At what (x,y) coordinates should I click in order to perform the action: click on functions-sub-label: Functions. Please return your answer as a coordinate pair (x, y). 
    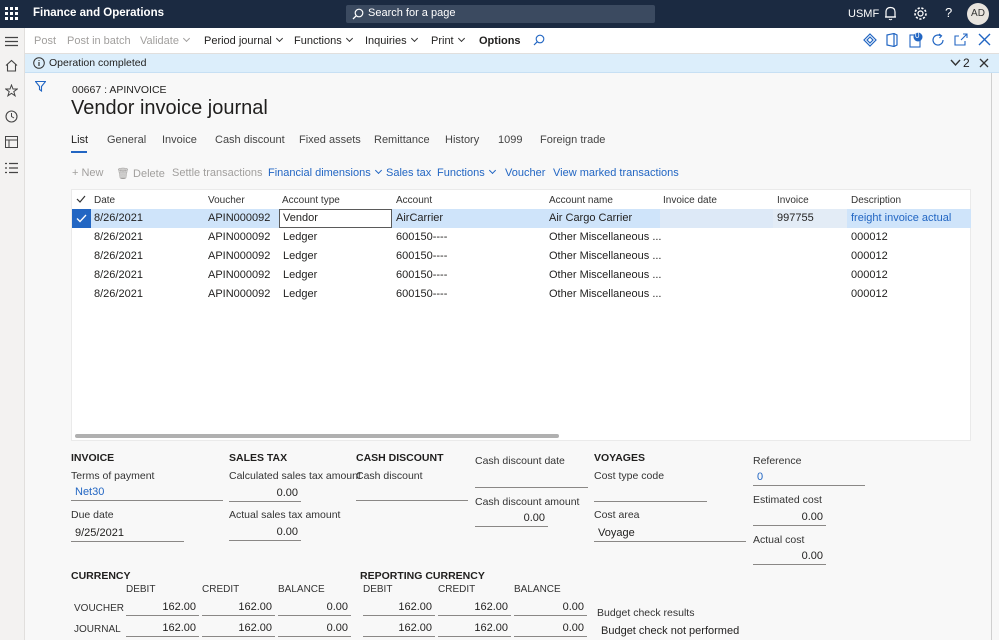
    Looking at the image, I should click on (461, 173).